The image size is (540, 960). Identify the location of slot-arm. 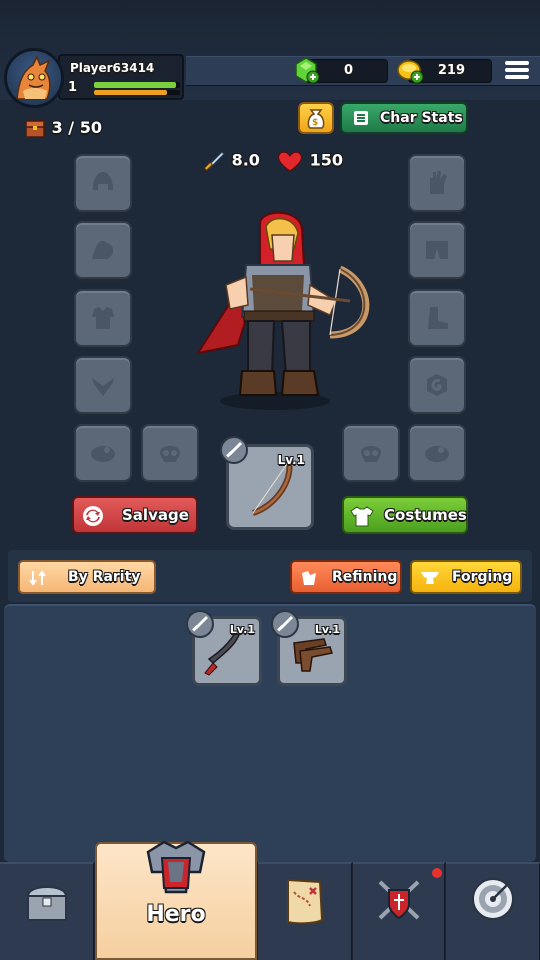
(103, 250).